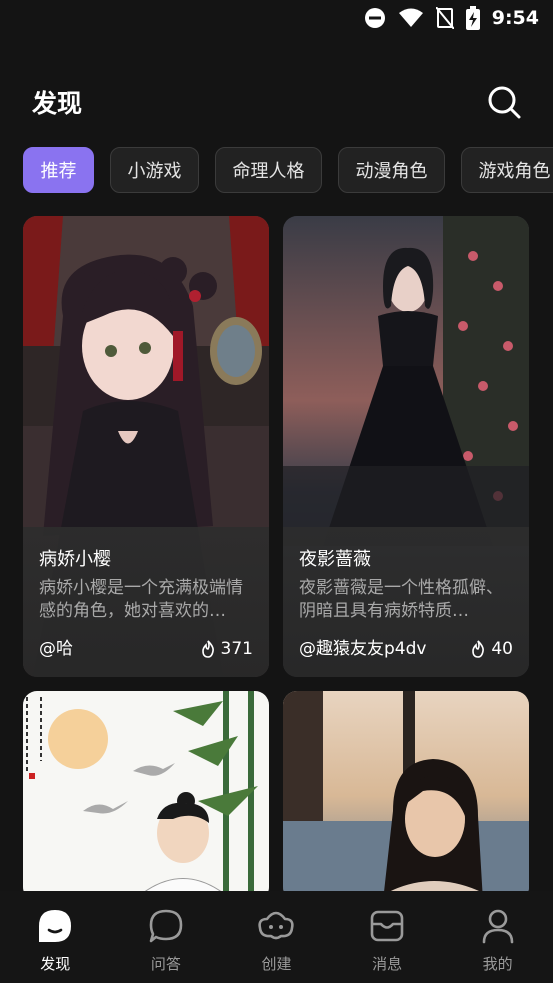 Image resolution: width=553 pixels, height=983 pixels. What do you see at coordinates (268, 170) in the screenshot?
I see `tab-fortune-personality: 命理人格` at bounding box center [268, 170].